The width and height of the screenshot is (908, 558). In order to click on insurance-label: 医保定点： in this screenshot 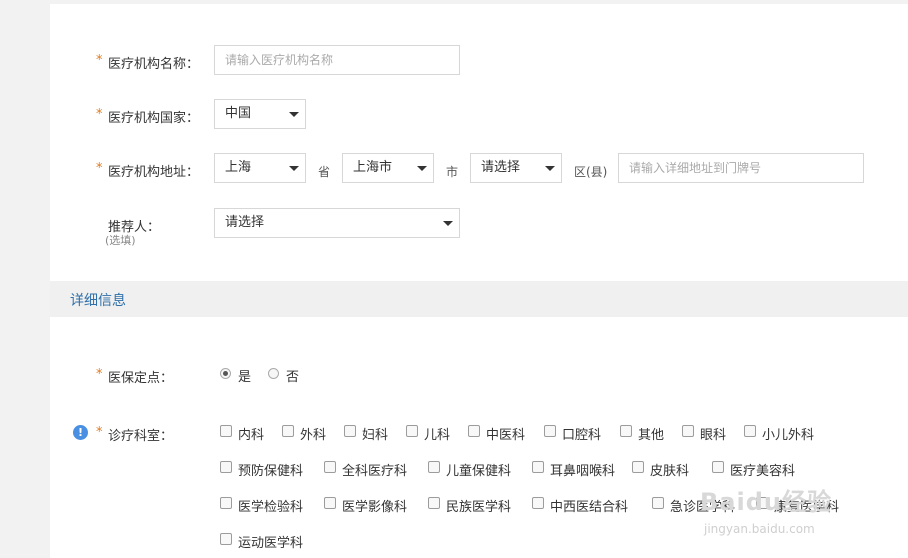, I will do `click(141, 378)`.